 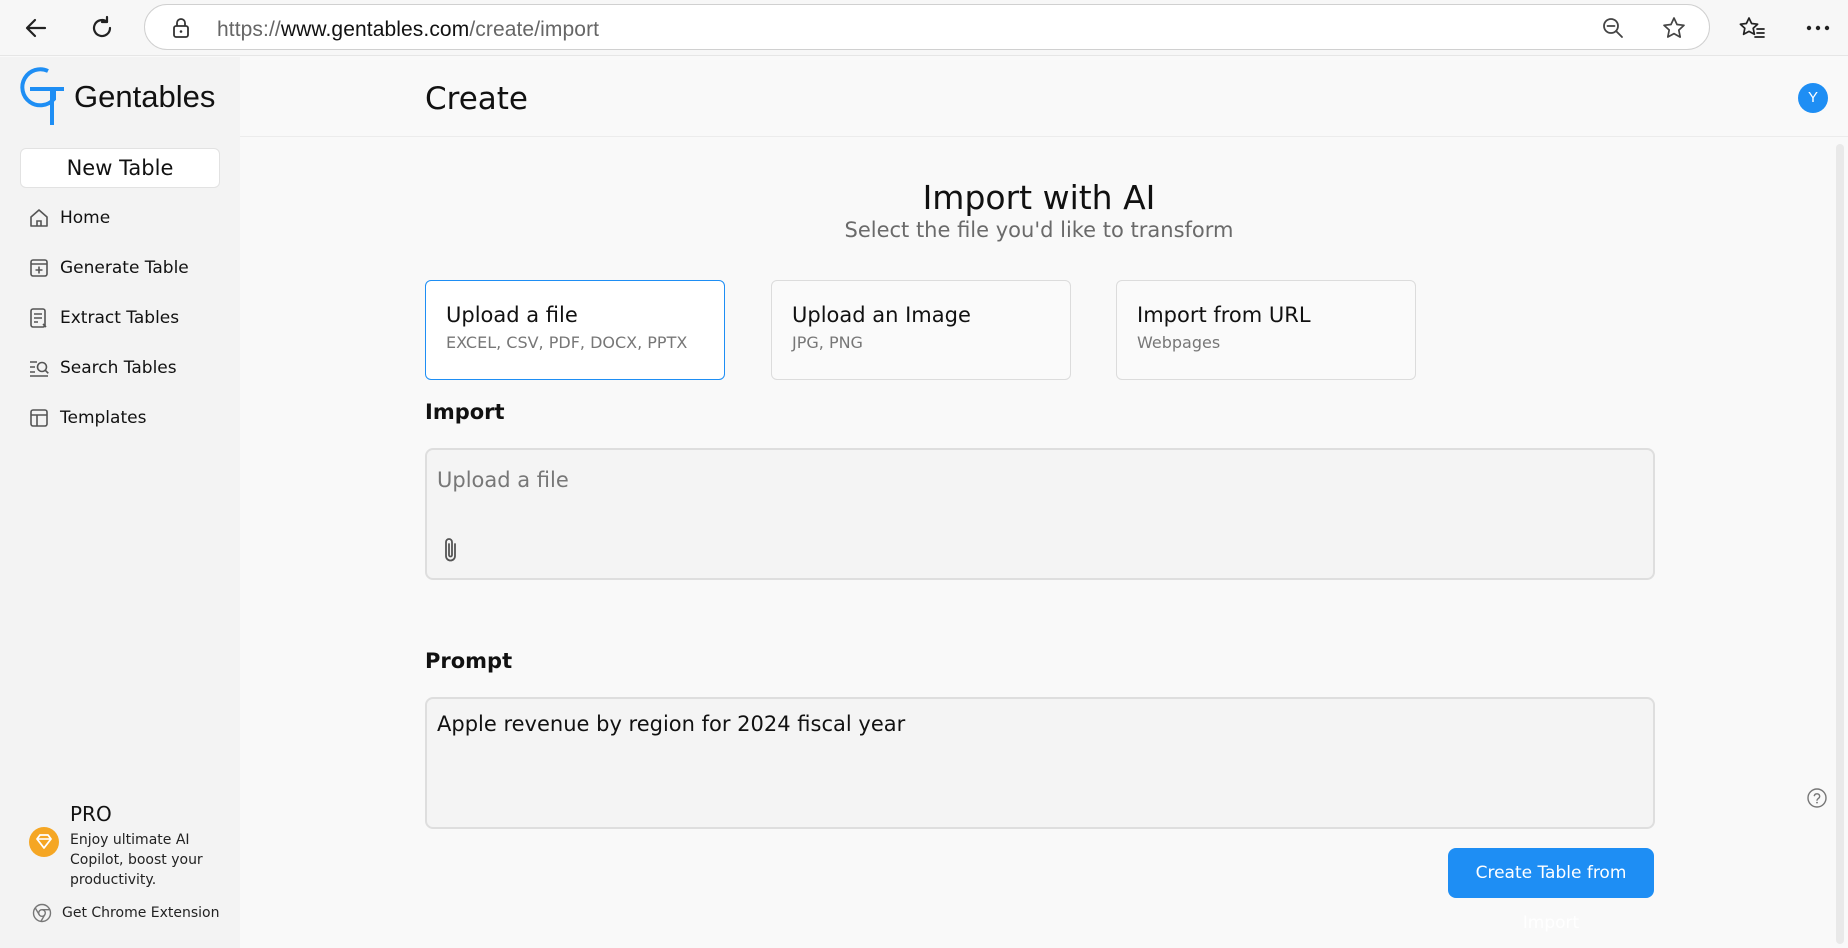 What do you see at coordinates (503, 480) in the screenshot?
I see `import-placeholder: Upload a file` at bounding box center [503, 480].